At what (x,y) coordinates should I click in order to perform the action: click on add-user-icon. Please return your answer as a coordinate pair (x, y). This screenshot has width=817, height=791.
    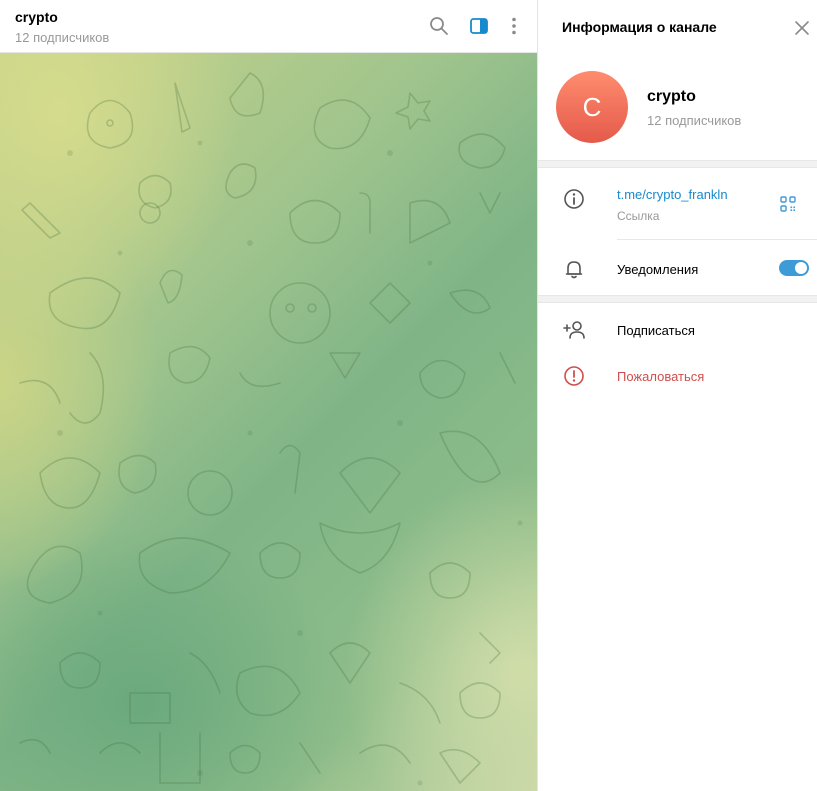
    Looking at the image, I should click on (574, 330).